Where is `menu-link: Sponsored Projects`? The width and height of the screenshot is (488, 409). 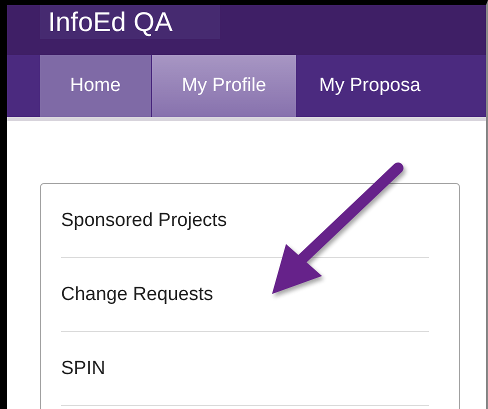
menu-link: Sponsored Projects is located at coordinates (144, 221).